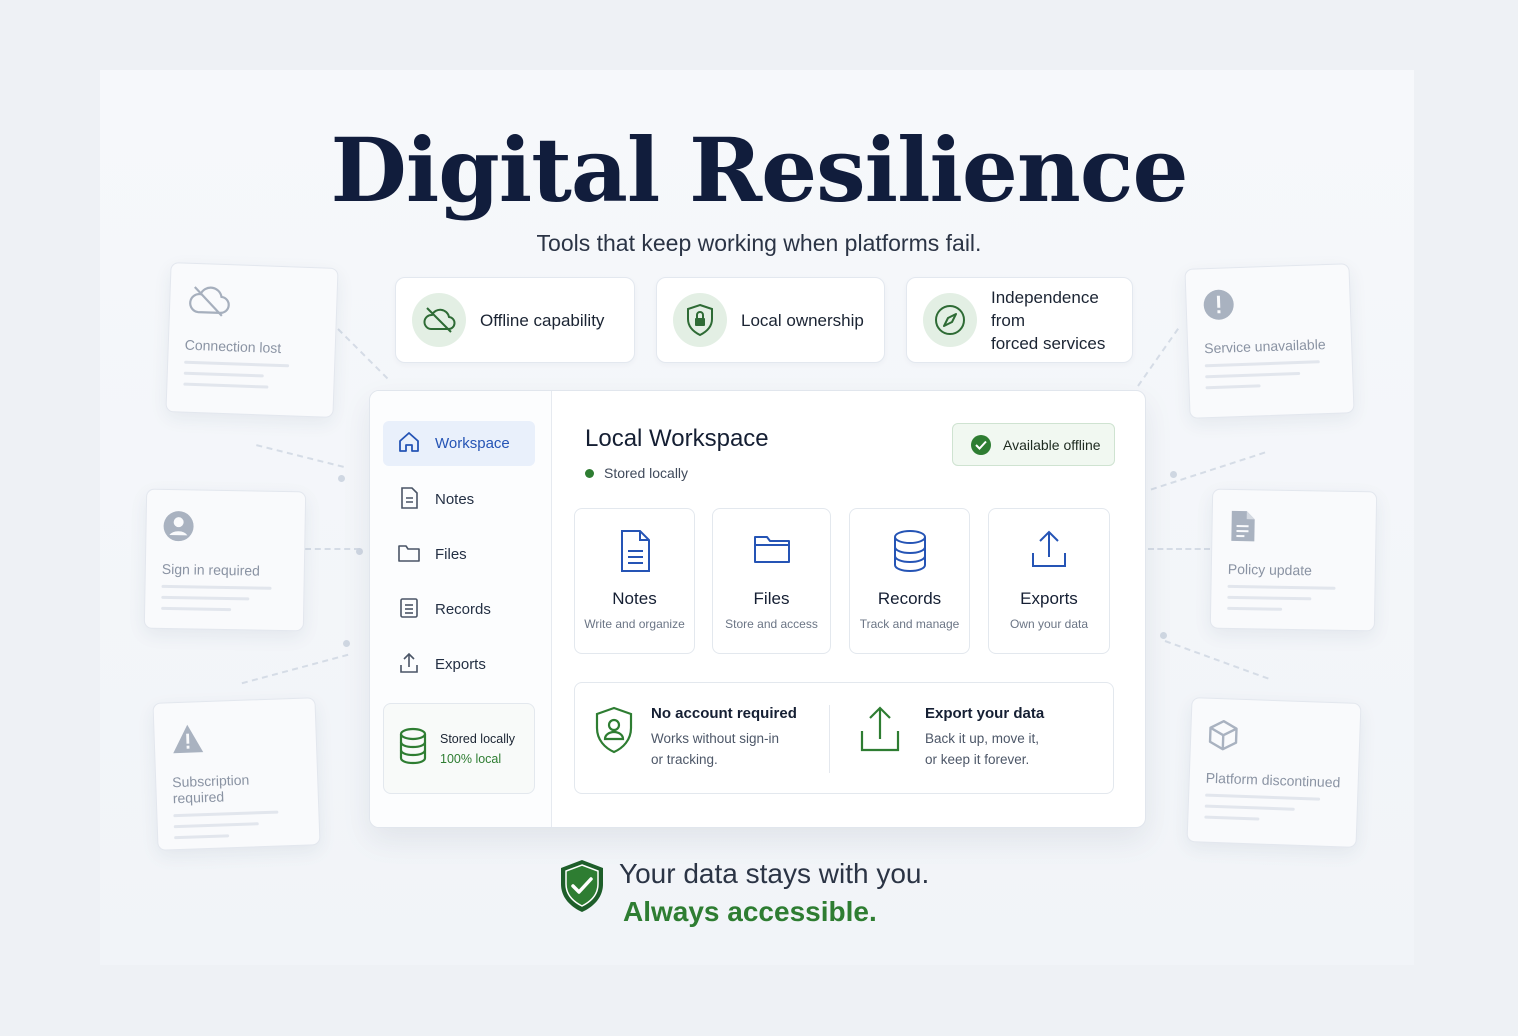  What do you see at coordinates (909, 598) in the screenshot?
I see `card-title: Records` at bounding box center [909, 598].